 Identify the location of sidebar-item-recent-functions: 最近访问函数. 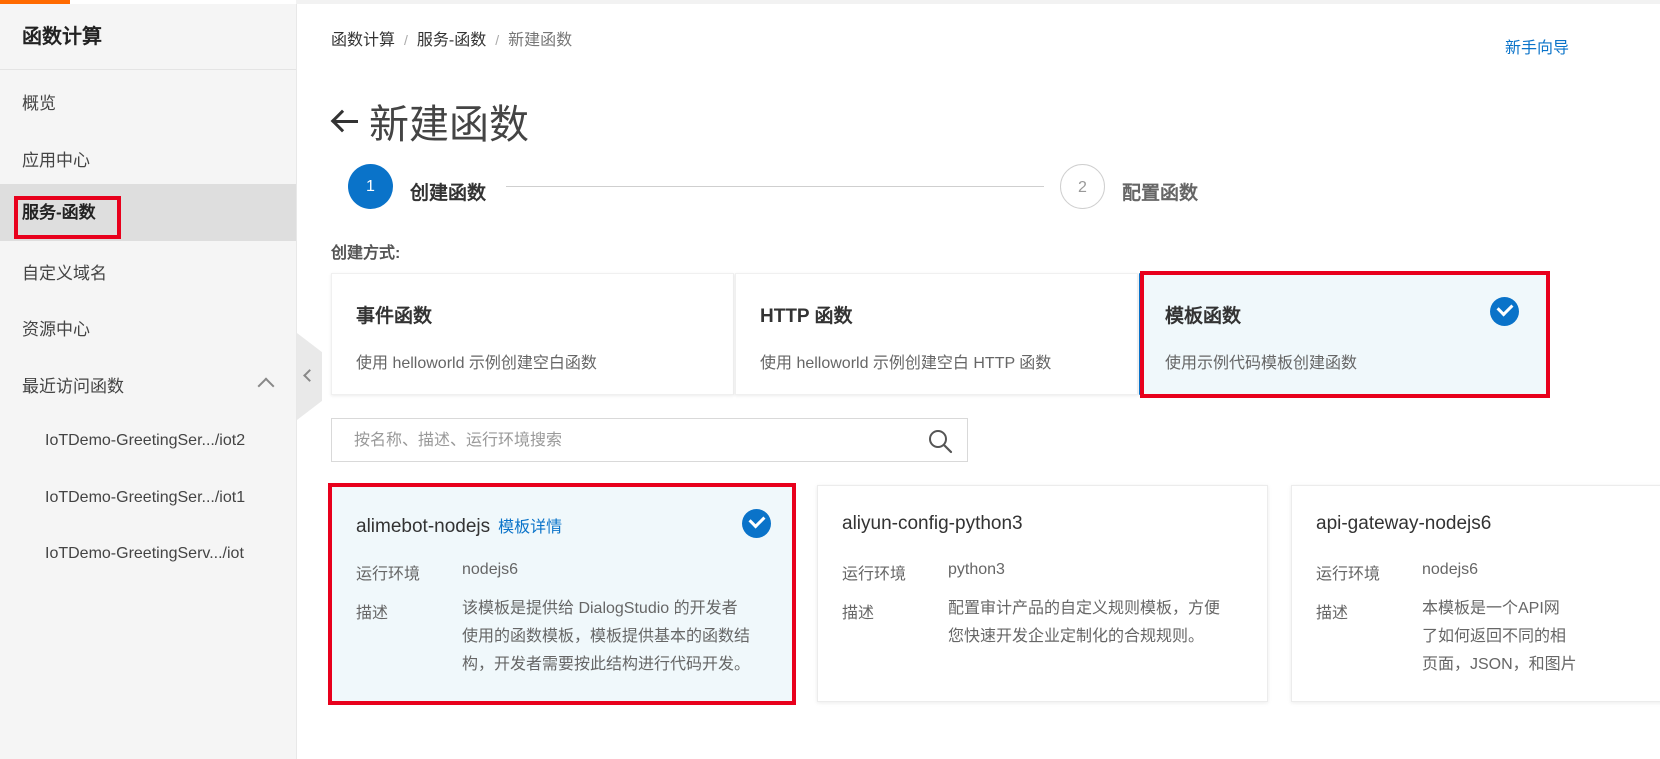
(148, 386).